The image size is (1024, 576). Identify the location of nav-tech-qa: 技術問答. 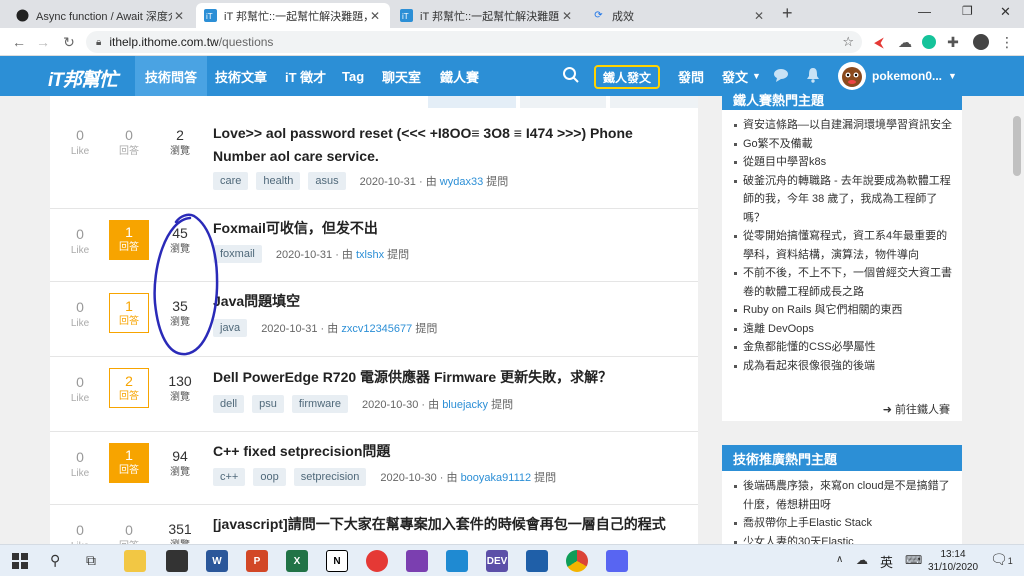
(171, 76).